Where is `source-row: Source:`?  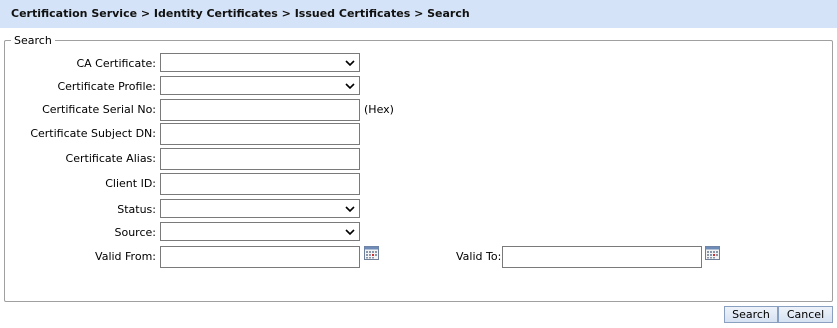 source-row: Source: is located at coordinates (180, 233).